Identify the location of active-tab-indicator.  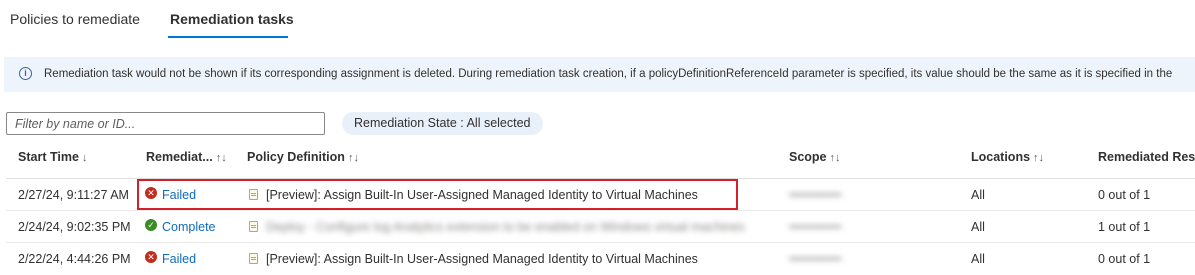
(228, 37).